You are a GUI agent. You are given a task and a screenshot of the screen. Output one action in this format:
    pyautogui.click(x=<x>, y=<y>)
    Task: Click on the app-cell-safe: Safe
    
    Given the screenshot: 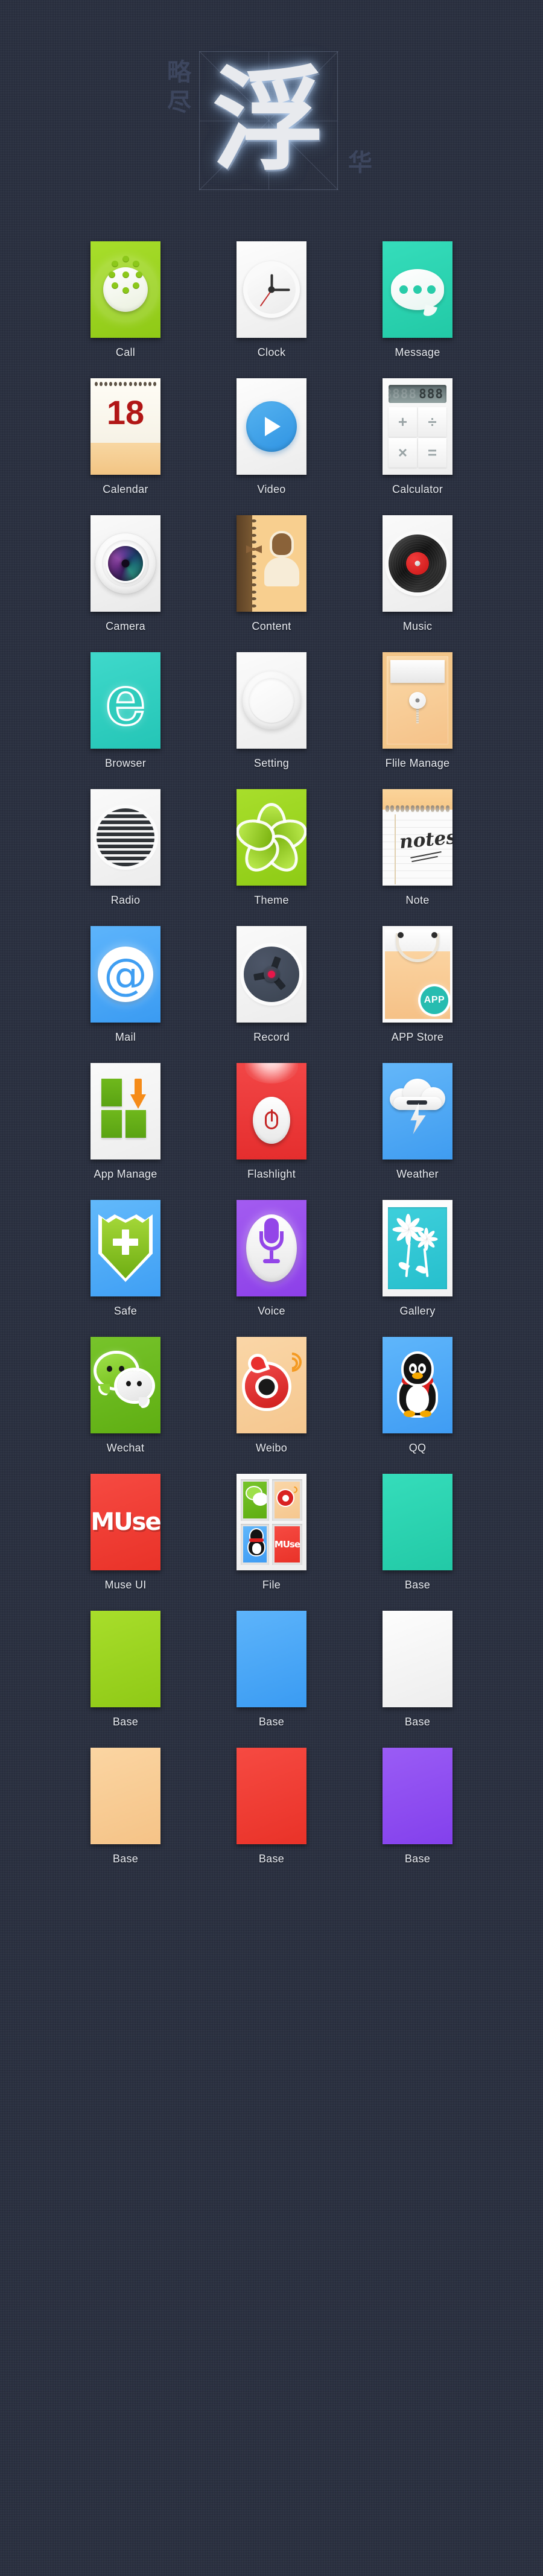 What is the action you would take?
    pyautogui.click(x=126, y=1259)
    